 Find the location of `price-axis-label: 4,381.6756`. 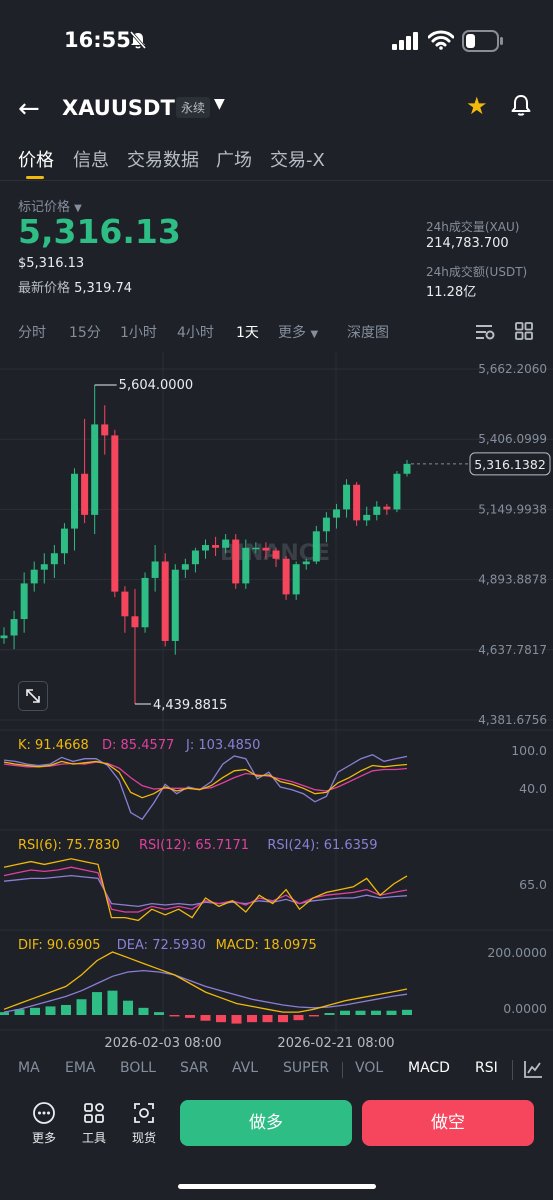

price-axis-label: 4,381.6756 is located at coordinates (512, 720).